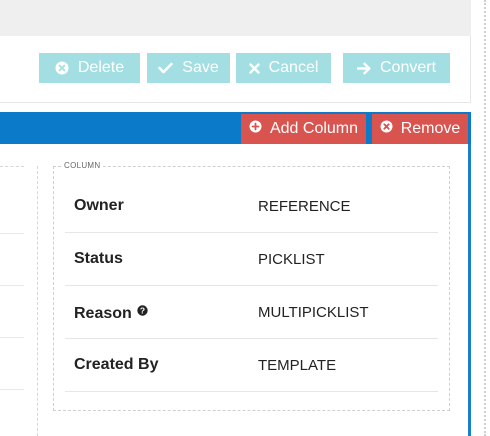  Describe the element at coordinates (251, 312) in the screenshot. I see `field-row-reason: Reason? MULTIPICKLIST` at that location.